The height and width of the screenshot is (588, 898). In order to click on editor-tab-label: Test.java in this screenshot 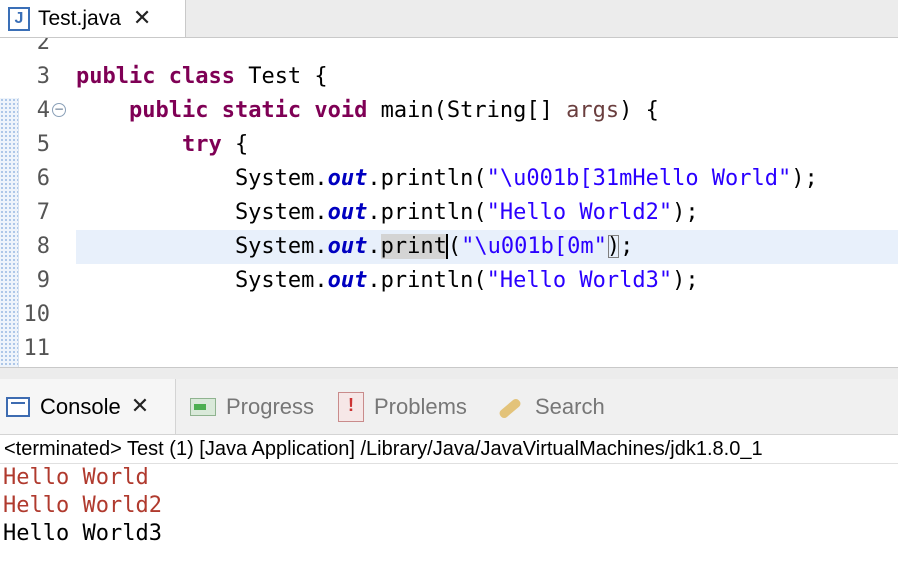, I will do `click(79, 18)`.